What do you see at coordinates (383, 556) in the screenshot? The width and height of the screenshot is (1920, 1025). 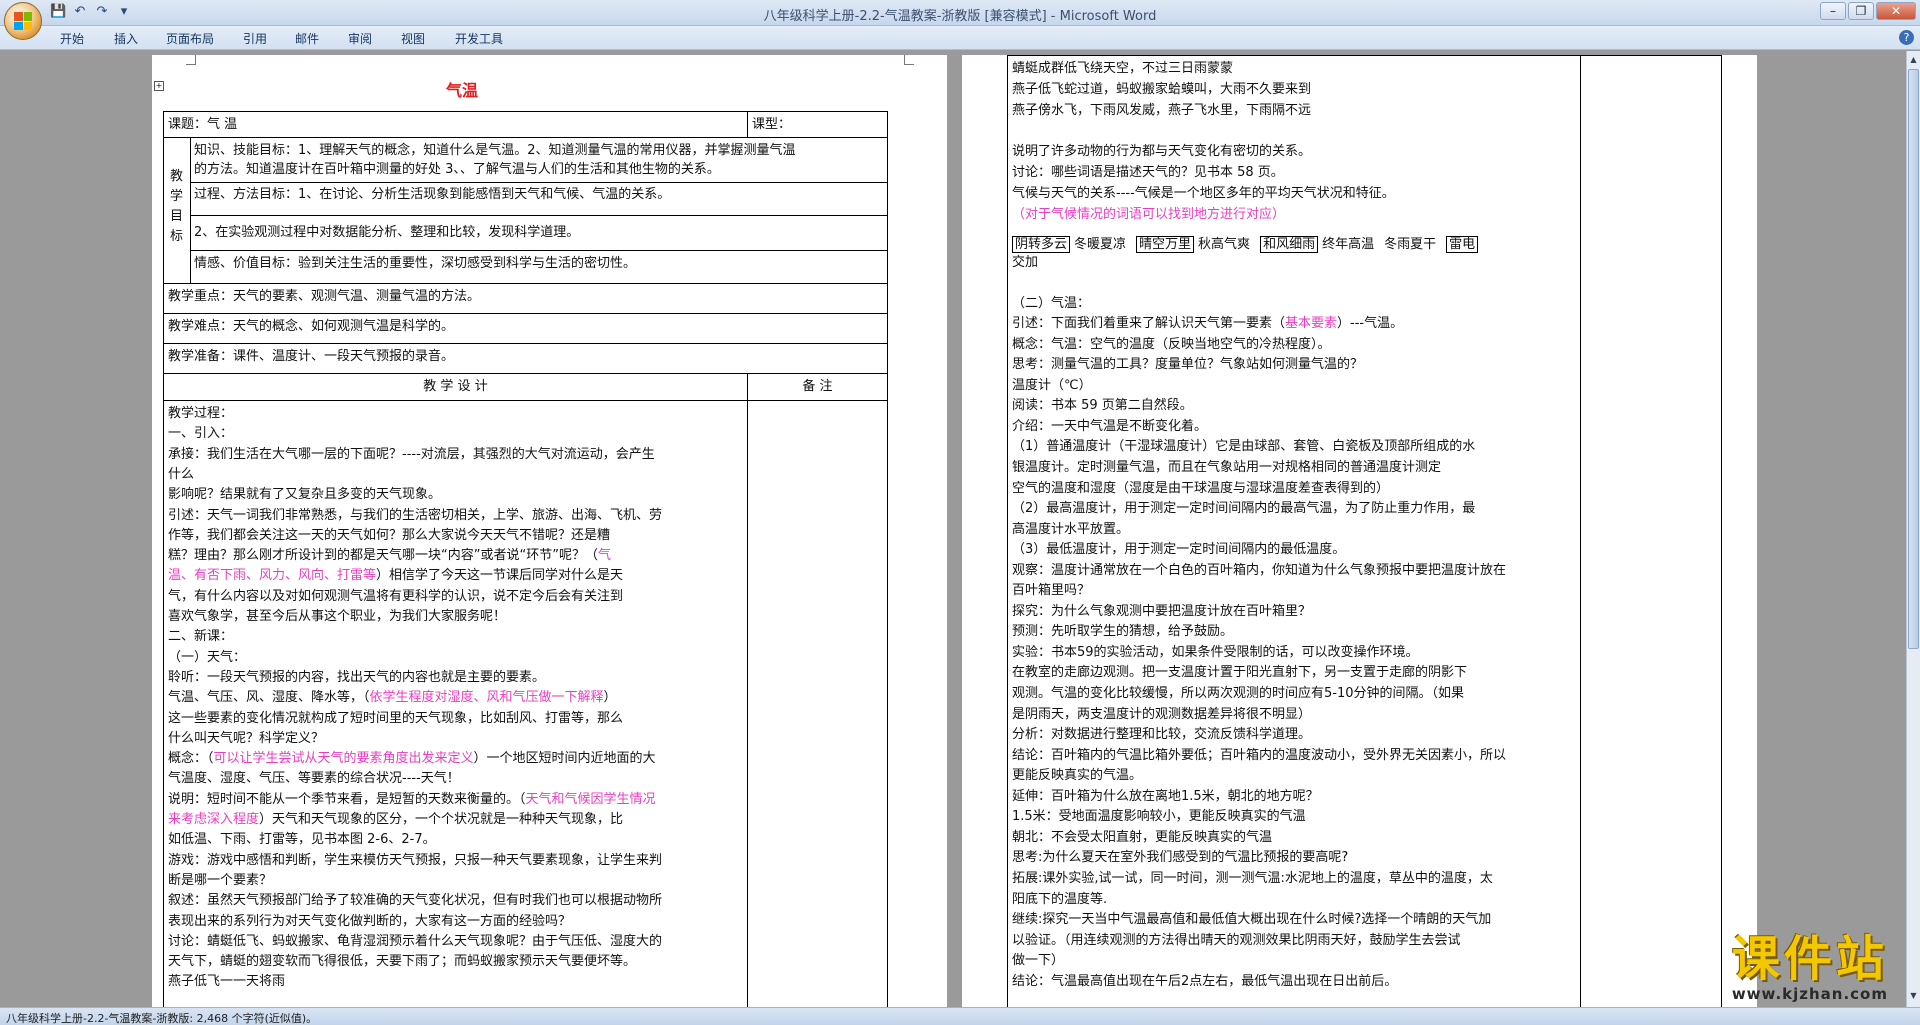 I see `line-text: 糕？理由？那么刚才所设计到的都是天气哪一块“内容”或者说“环节”呢？（` at bounding box center [383, 556].